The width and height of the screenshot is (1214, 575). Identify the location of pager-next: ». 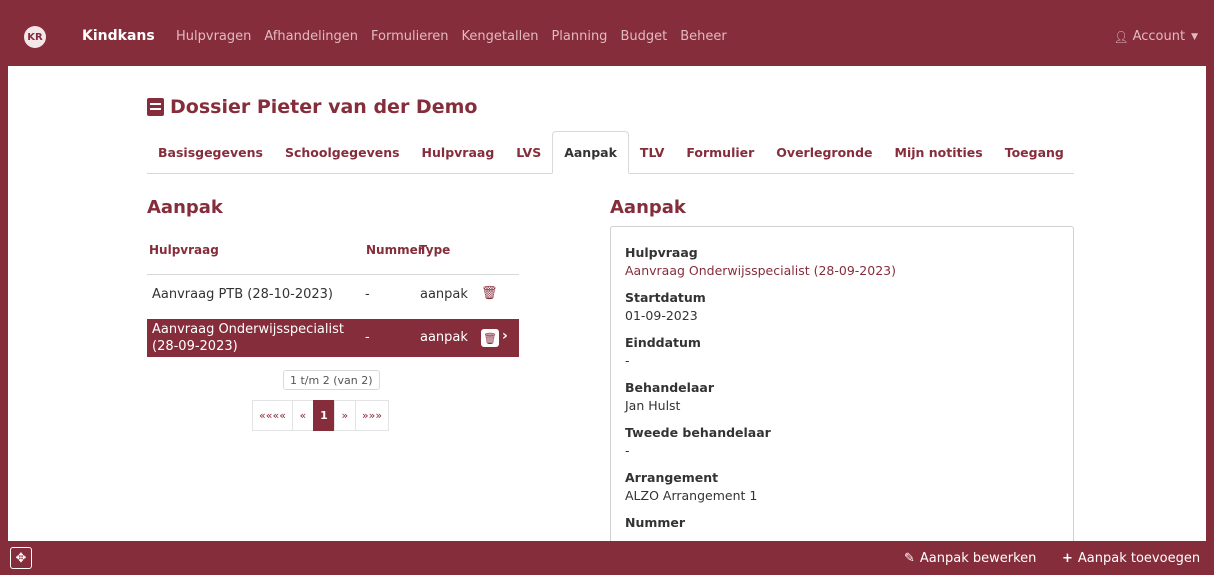
(344, 415).